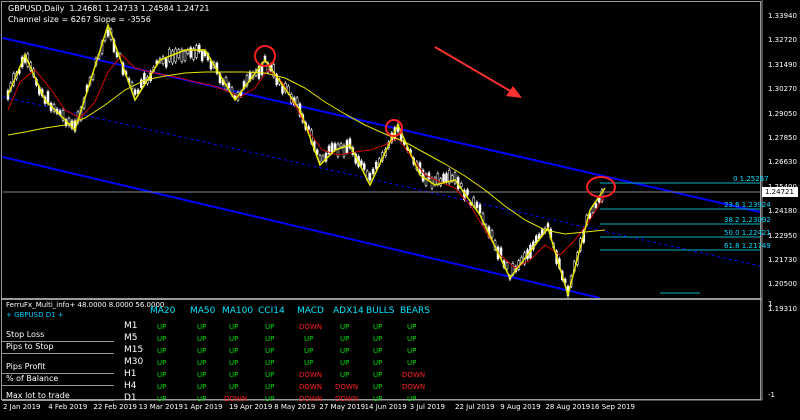 Image resolution: width=800 pixels, height=420 pixels. What do you see at coordinates (520, 407) in the screenshot?
I see `date-tick: 9 Aug 2019` at bounding box center [520, 407].